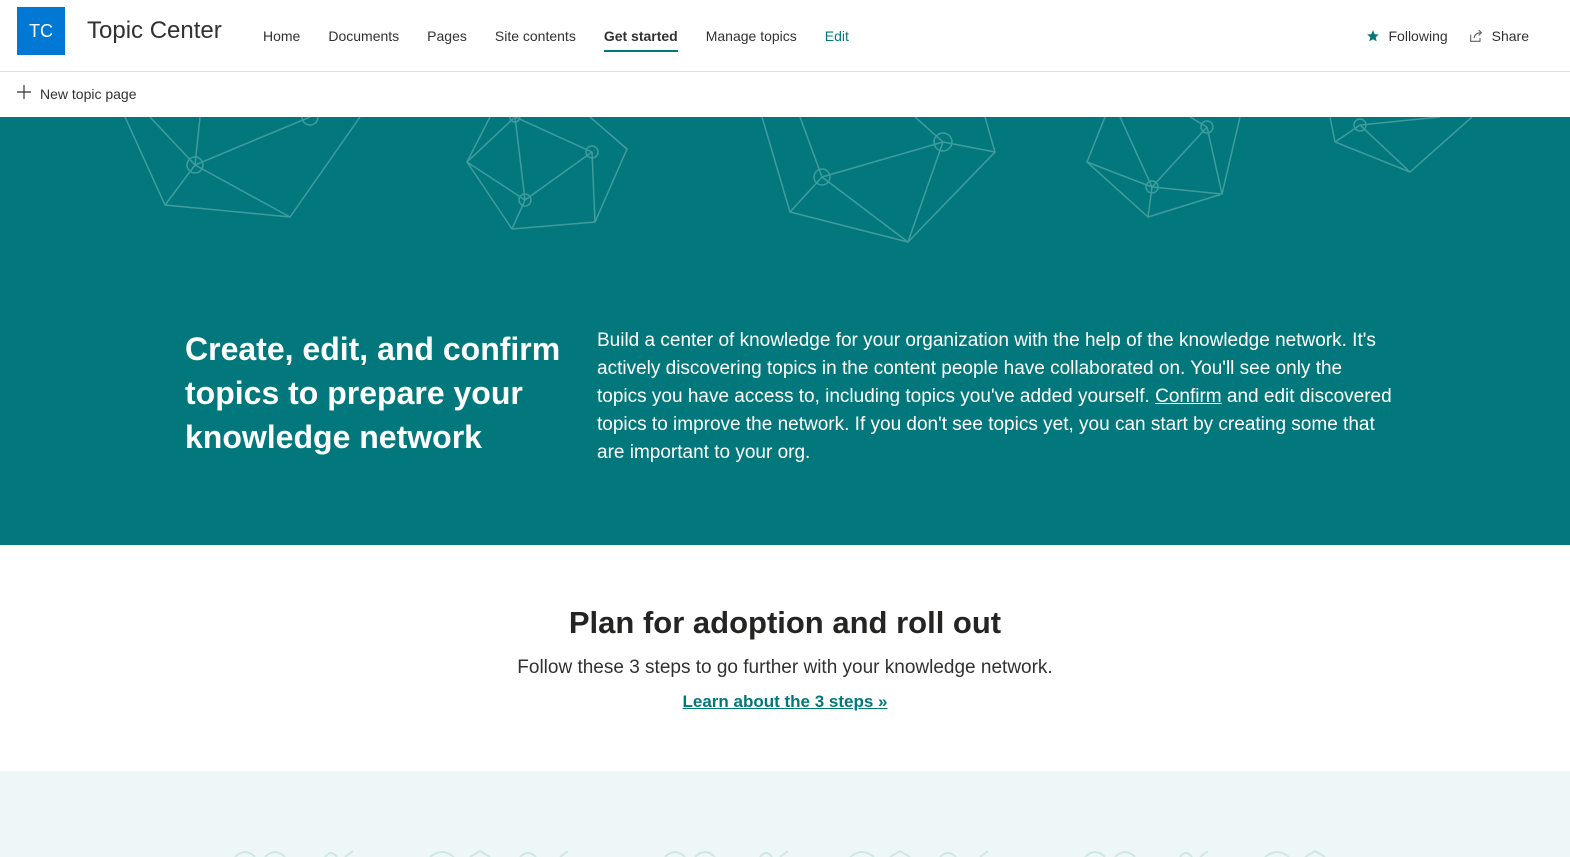 This screenshot has width=1570, height=857. What do you see at coordinates (785, 94) in the screenshot?
I see `command-bar: New topic page` at bounding box center [785, 94].